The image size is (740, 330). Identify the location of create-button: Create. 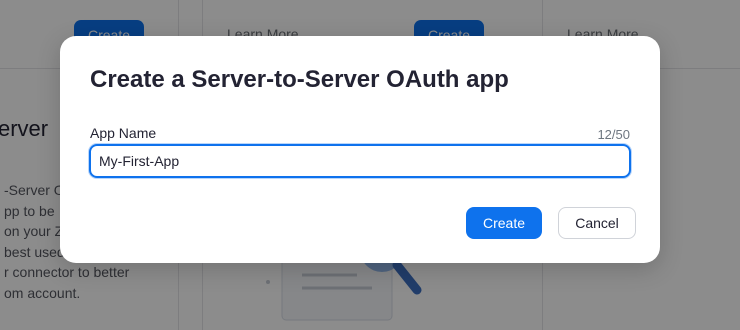
(504, 223).